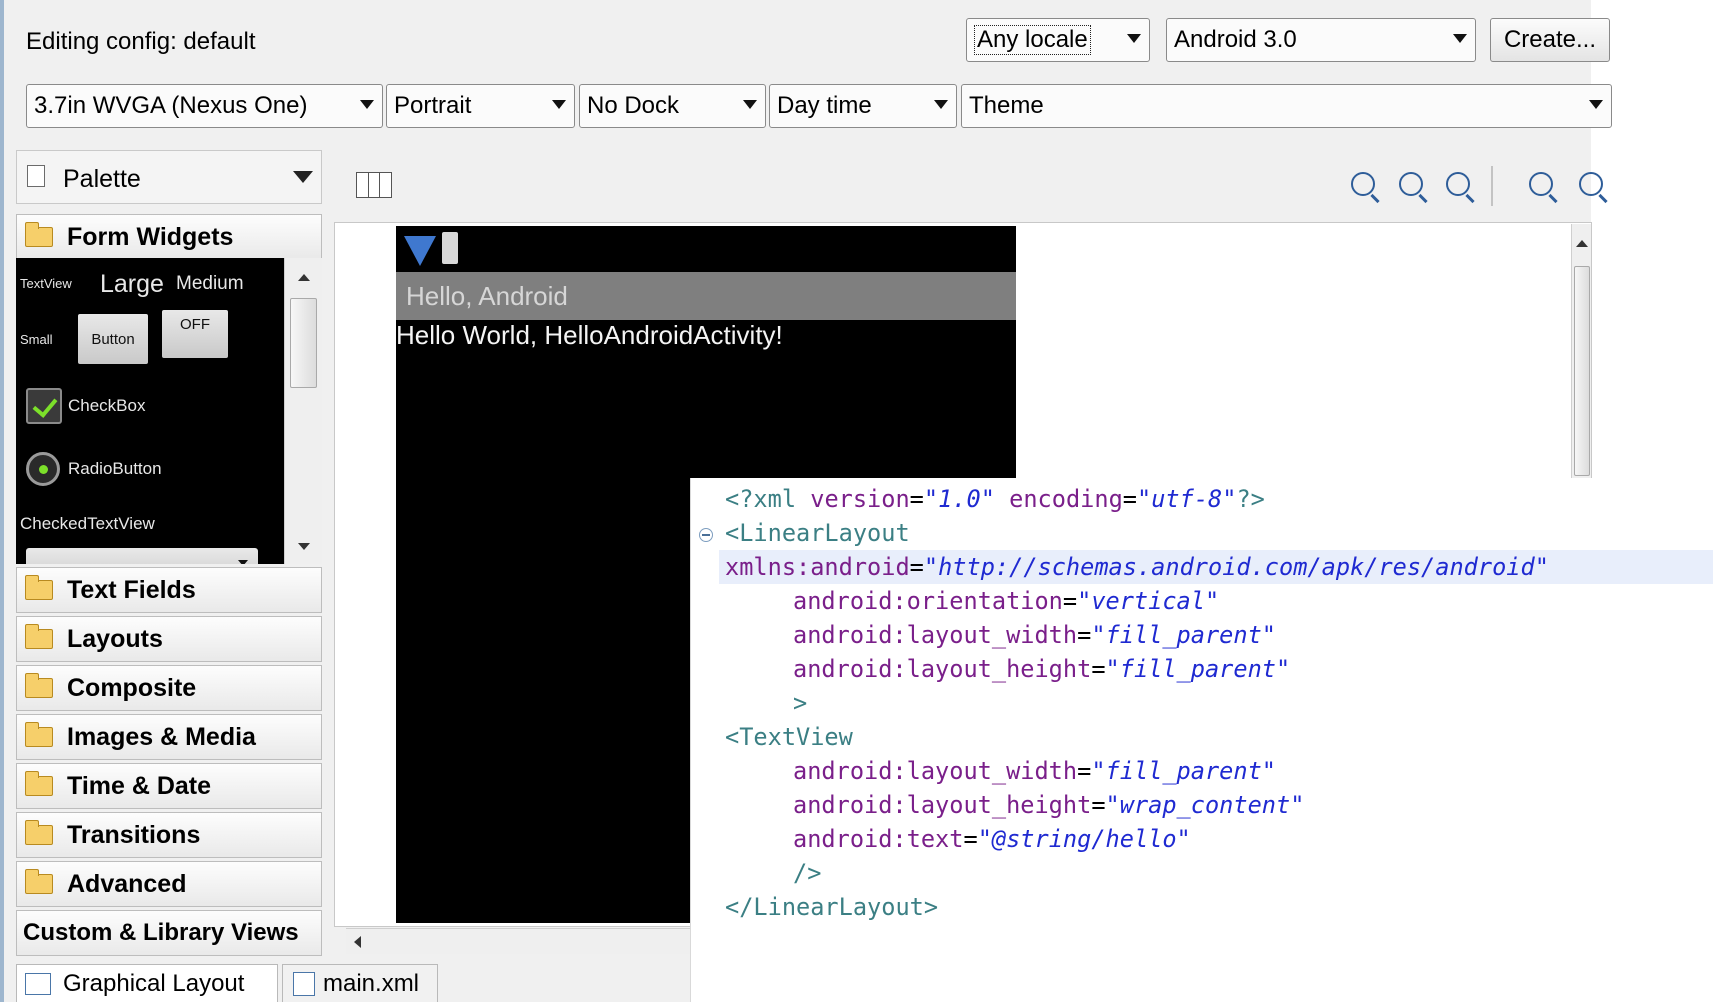 The image size is (1713, 1002). Describe the element at coordinates (44, 406) in the screenshot. I see `checkbox-check-icon` at that location.